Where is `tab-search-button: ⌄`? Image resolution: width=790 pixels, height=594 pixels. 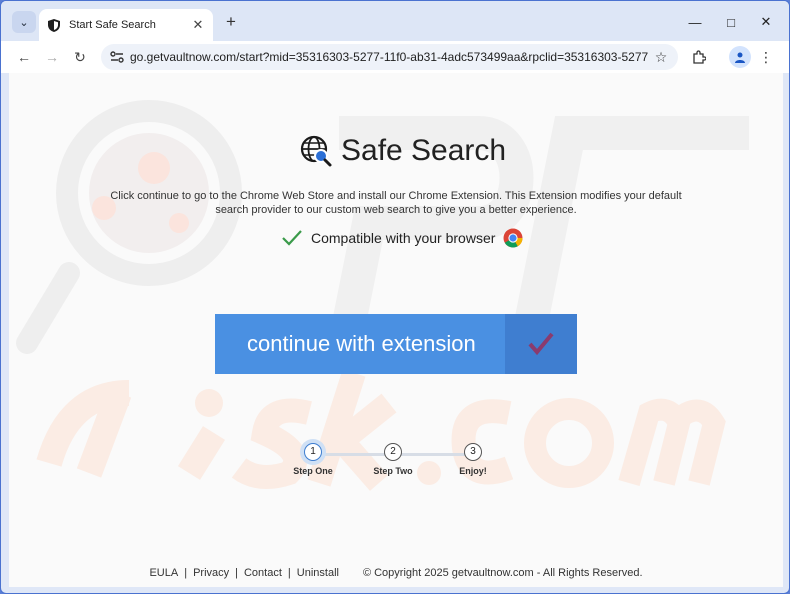 tab-search-button: ⌄ is located at coordinates (24, 22).